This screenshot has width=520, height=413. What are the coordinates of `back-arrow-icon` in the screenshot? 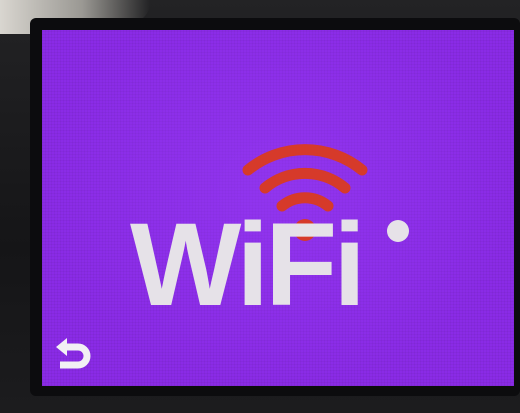 It's located at (73, 353).